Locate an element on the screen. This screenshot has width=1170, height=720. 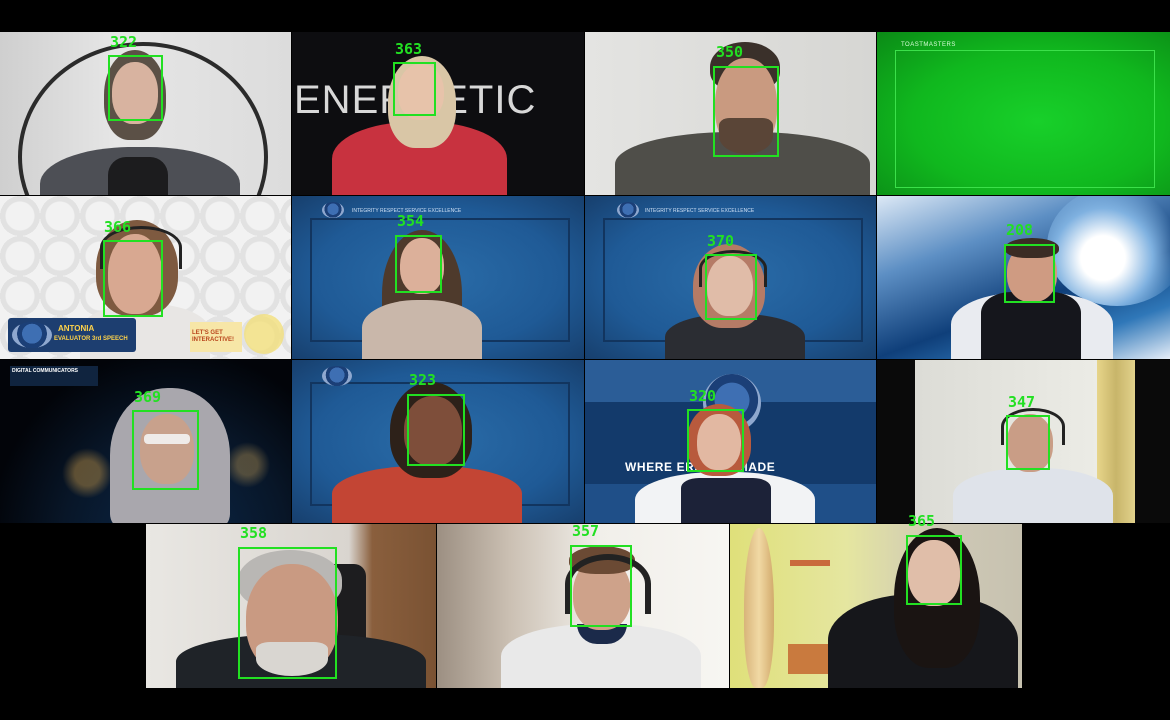
face-detection-id: 363 is located at coordinates (409, 49).